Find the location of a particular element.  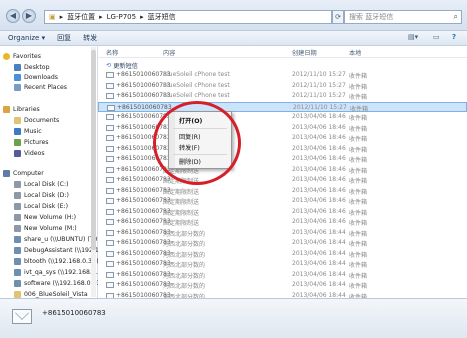

nav-favorites: Favorites is located at coordinates (22, 56).